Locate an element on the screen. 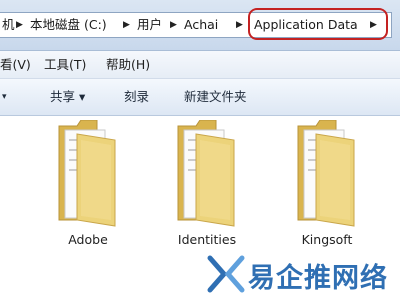 Image resolution: width=400 pixels, height=300 pixels. burn-button: 刻录 is located at coordinates (136, 97).